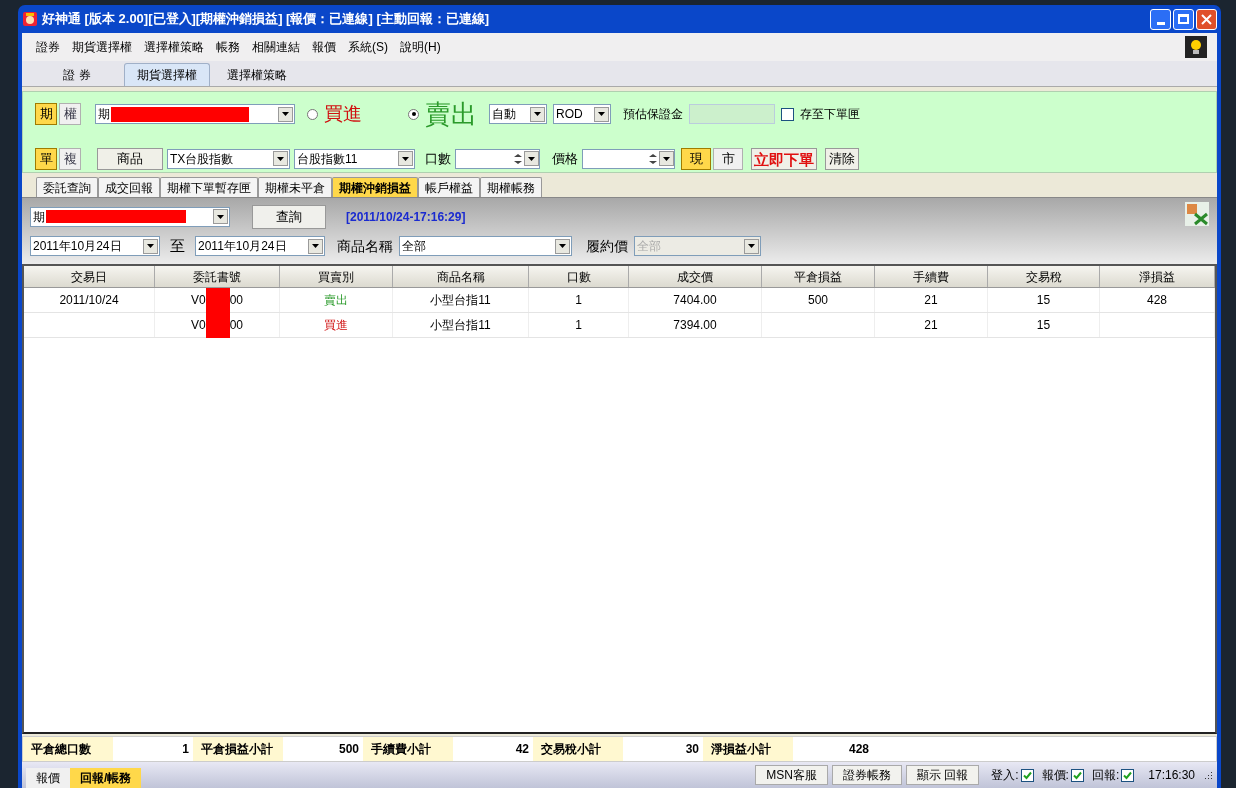 The height and width of the screenshot is (788, 1236). Describe the element at coordinates (1055, 775) in the screenshot. I see `status-label: 報價:` at that location.